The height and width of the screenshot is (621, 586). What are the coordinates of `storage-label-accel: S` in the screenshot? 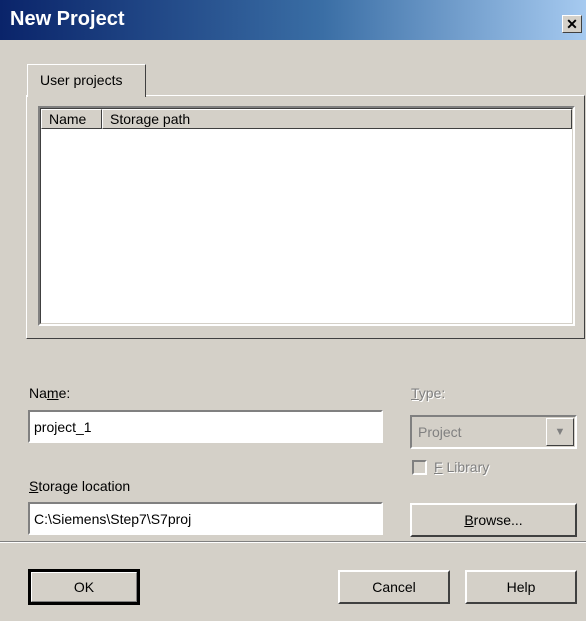 It's located at (34, 486).